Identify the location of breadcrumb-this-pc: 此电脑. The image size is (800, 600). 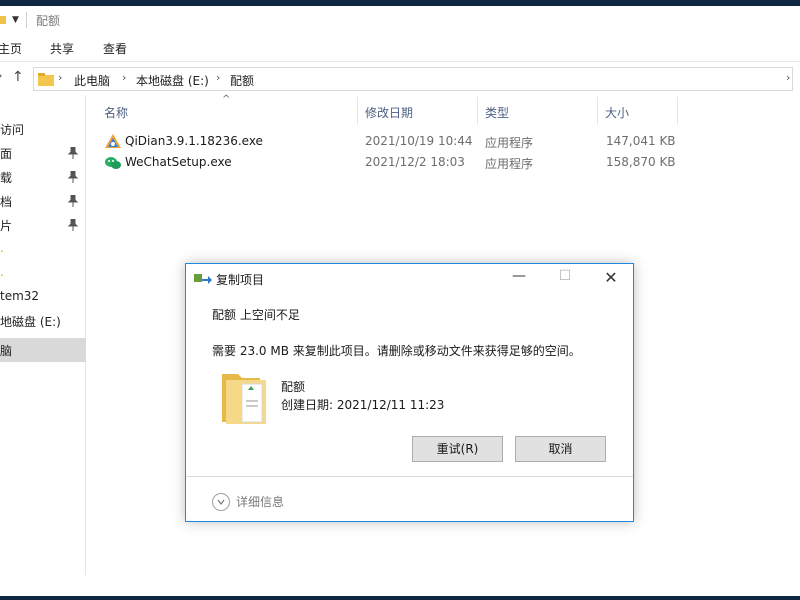
(92, 80).